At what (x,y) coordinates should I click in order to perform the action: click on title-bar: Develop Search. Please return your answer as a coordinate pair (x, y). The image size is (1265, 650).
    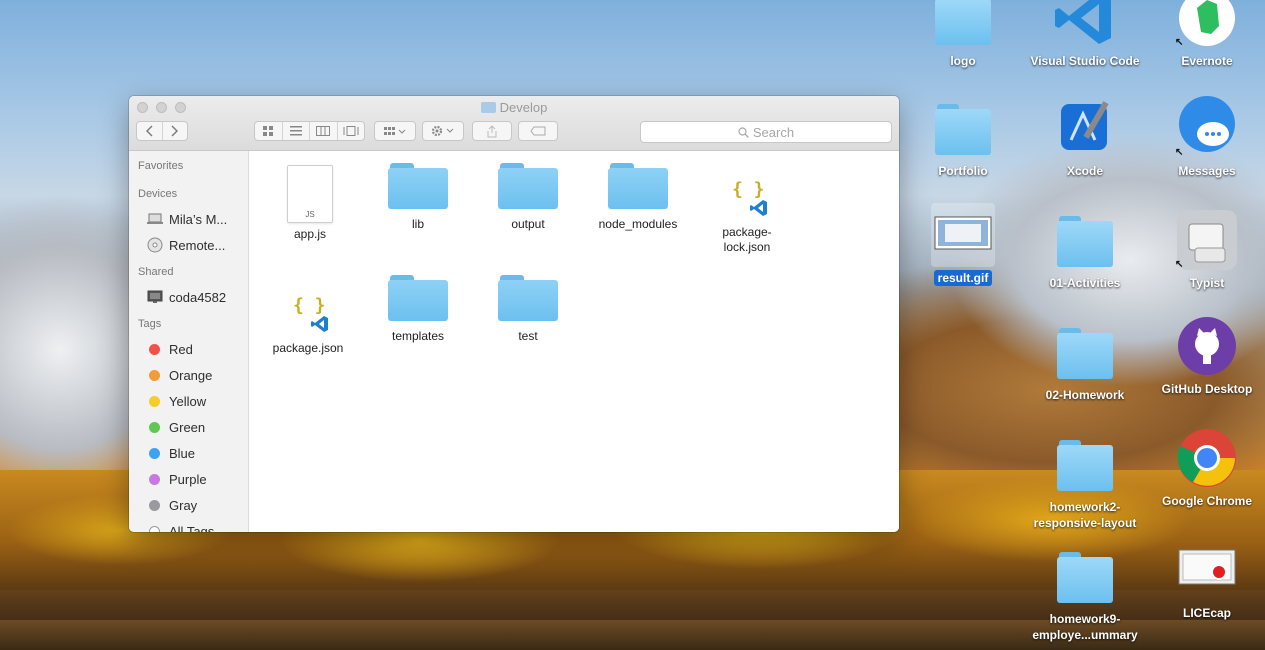
    Looking at the image, I should click on (514, 123).